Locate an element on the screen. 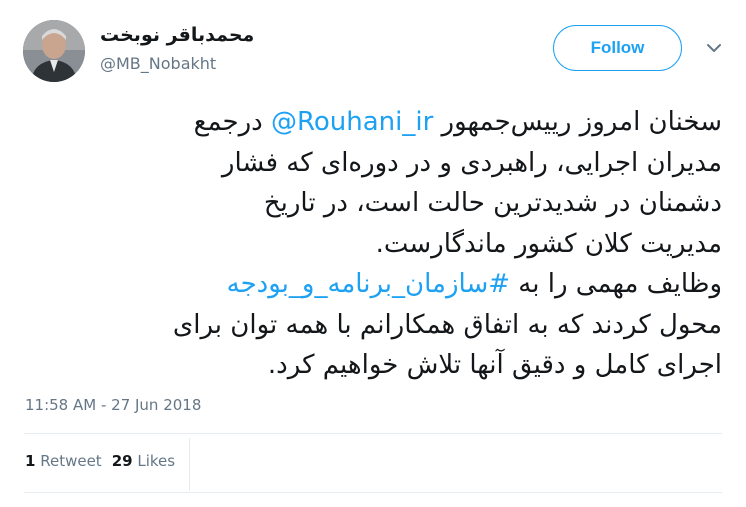 The height and width of the screenshot is (507, 746). tweet-line: سخنان امروز رییس‌جمهور @Rouhani_ir درجمع is located at coordinates (373, 122).